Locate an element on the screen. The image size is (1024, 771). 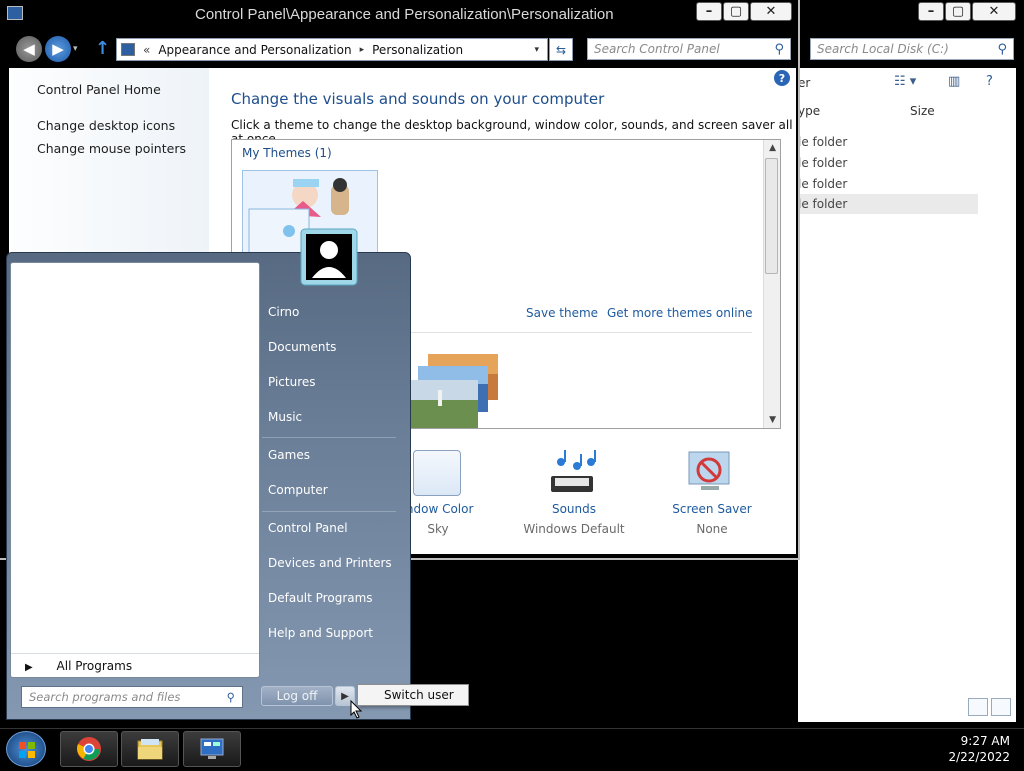
save-theme-link: Save theme is located at coordinates (562, 313).